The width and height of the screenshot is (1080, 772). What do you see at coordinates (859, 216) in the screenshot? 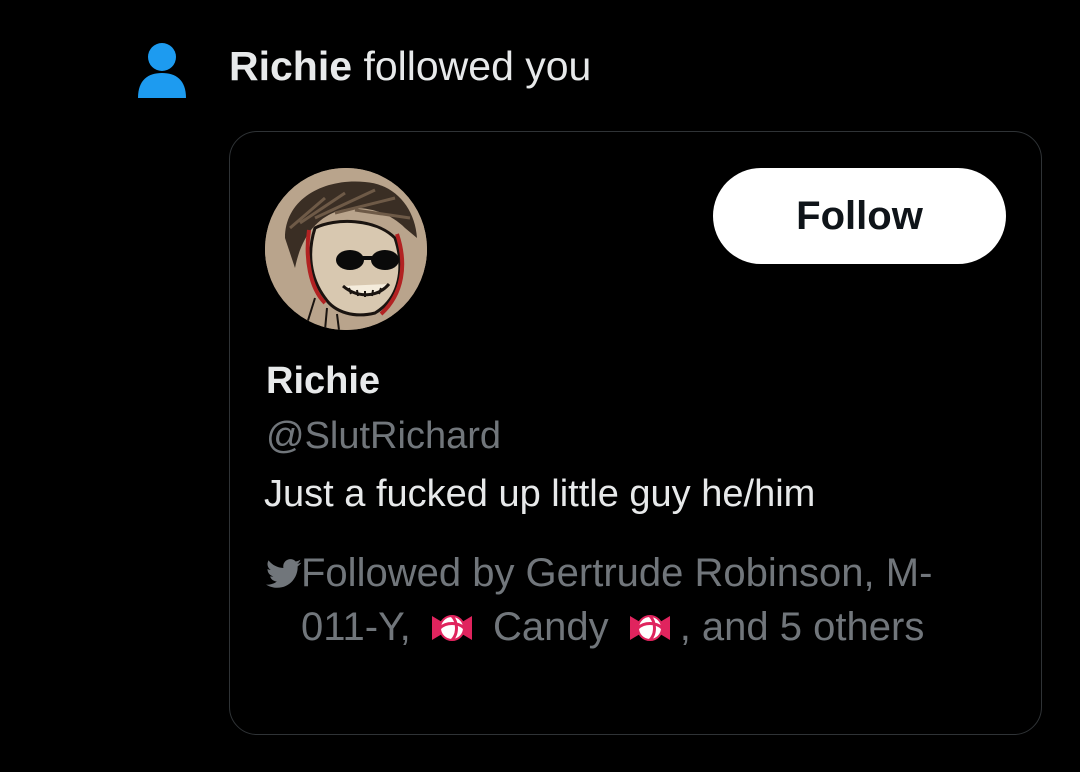
I see `follow-button: Follow` at bounding box center [859, 216].